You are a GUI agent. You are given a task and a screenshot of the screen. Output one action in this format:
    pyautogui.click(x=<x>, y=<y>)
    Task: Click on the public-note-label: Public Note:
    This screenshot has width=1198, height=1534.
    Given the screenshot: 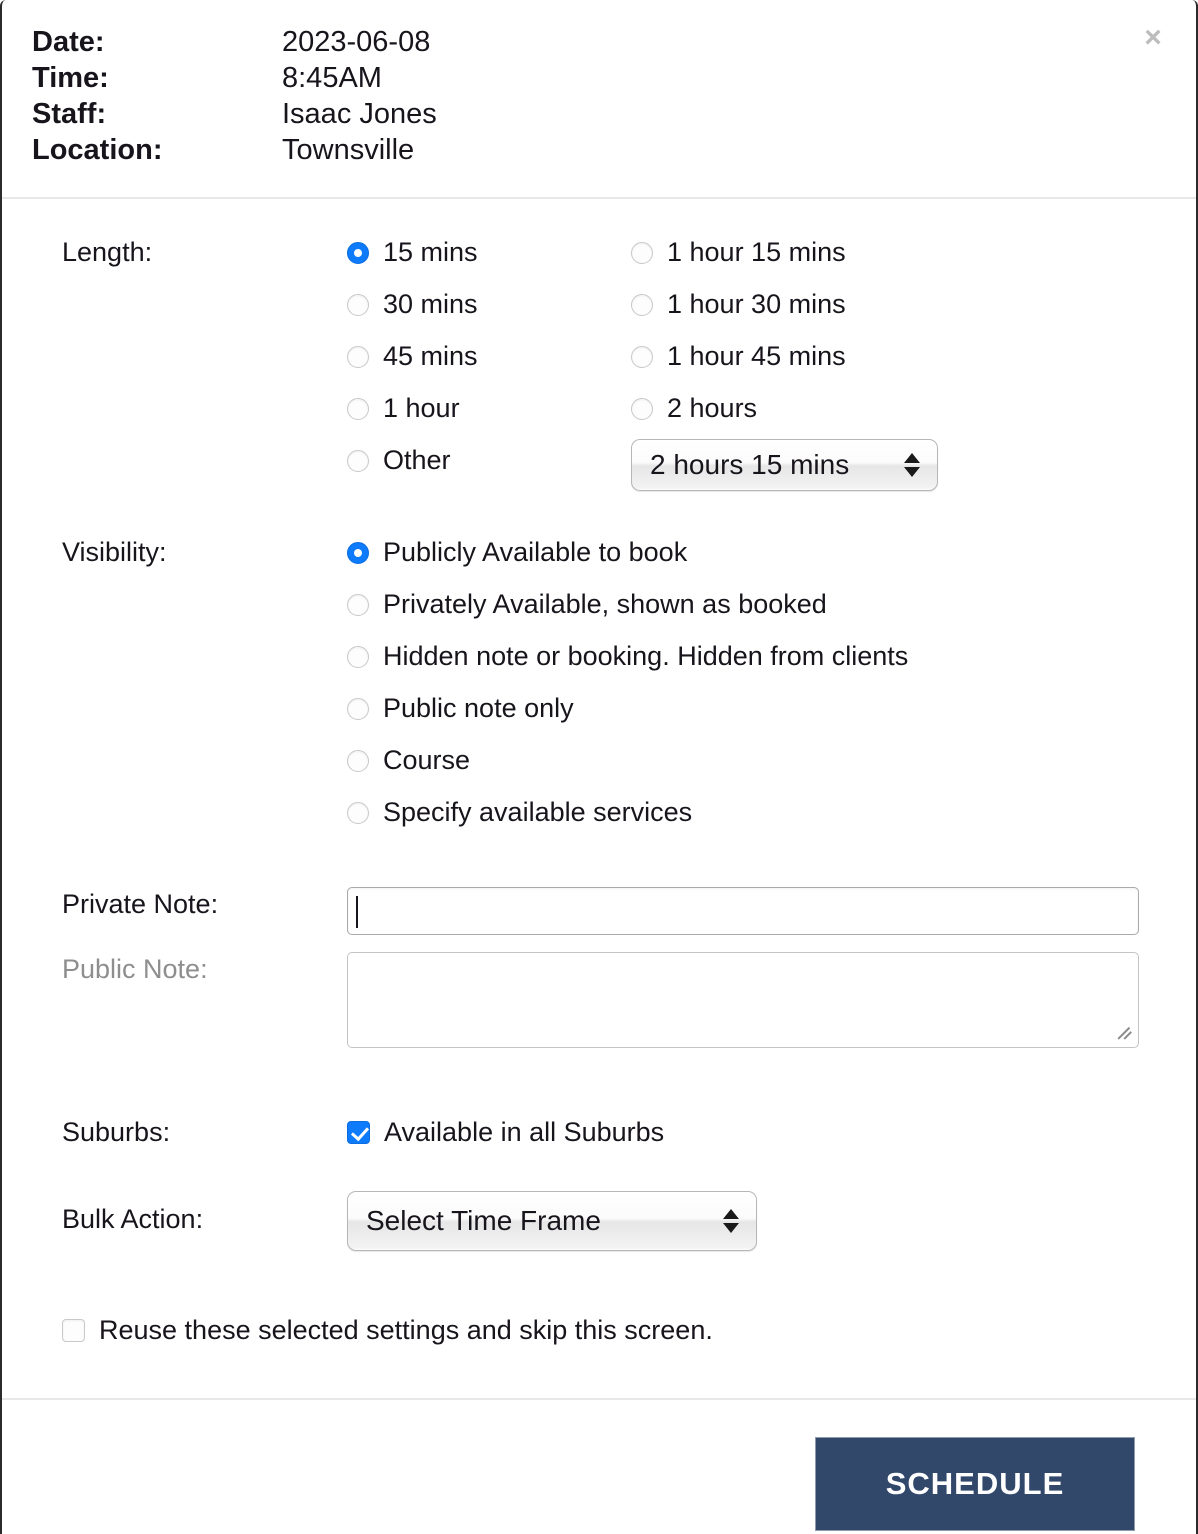 What is the action you would take?
    pyautogui.click(x=135, y=969)
    